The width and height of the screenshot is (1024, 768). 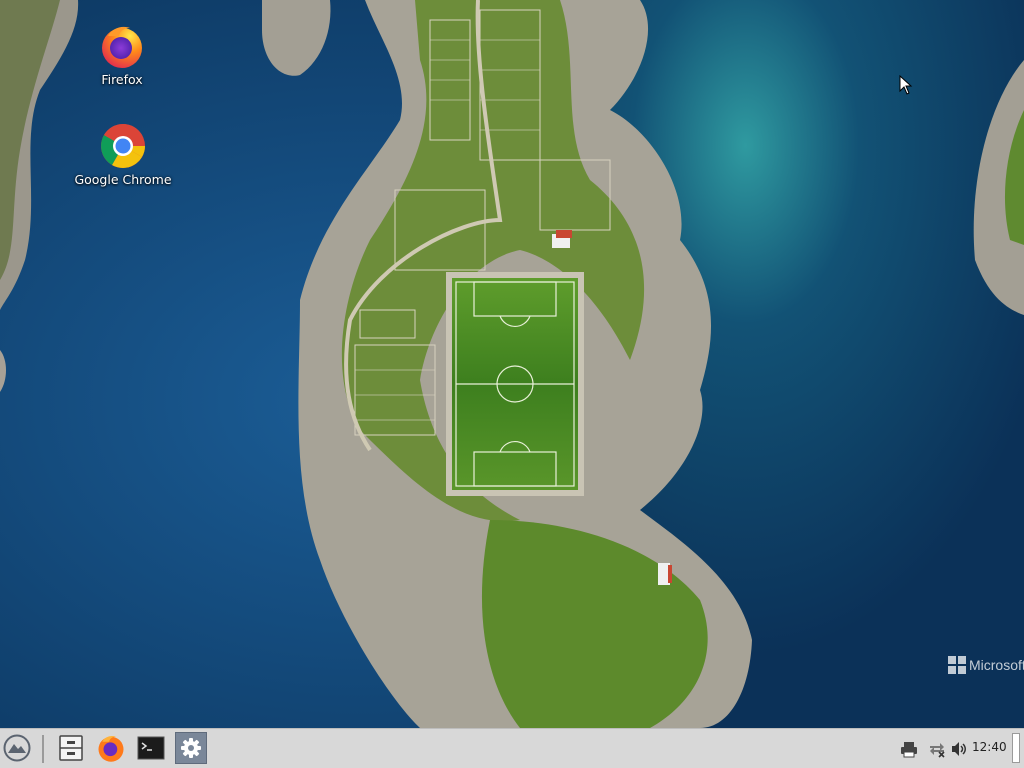 I want to click on launcher-terminal, so click(x=151, y=748).